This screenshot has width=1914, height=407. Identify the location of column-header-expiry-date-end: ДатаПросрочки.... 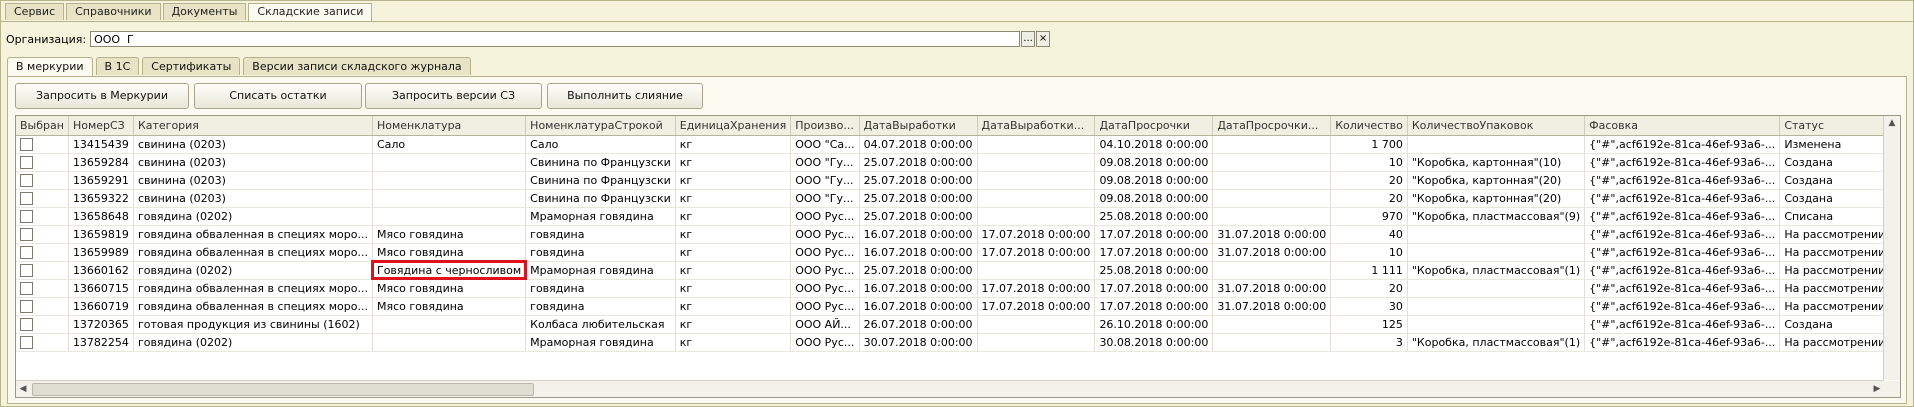
(1272, 126).